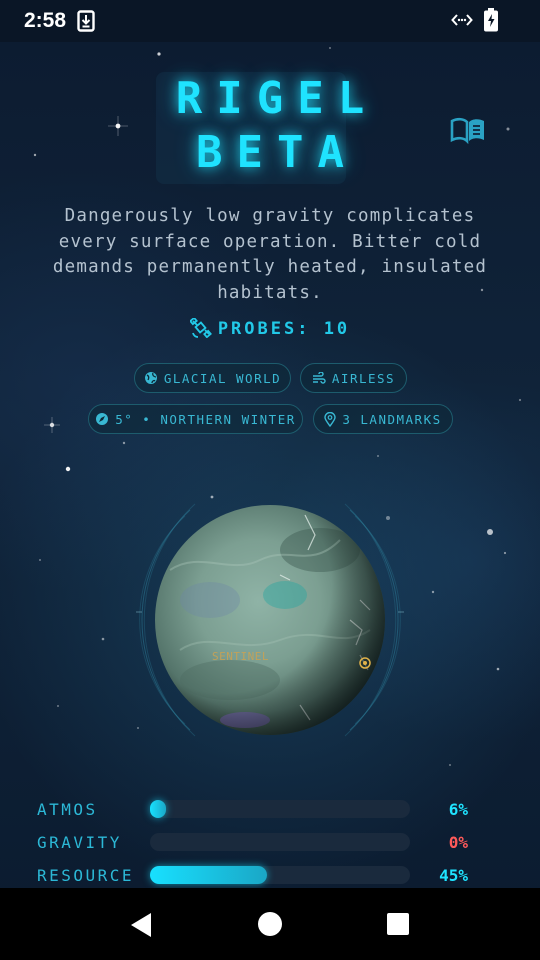  Describe the element at coordinates (398, 924) in the screenshot. I see `recents-icon` at that location.